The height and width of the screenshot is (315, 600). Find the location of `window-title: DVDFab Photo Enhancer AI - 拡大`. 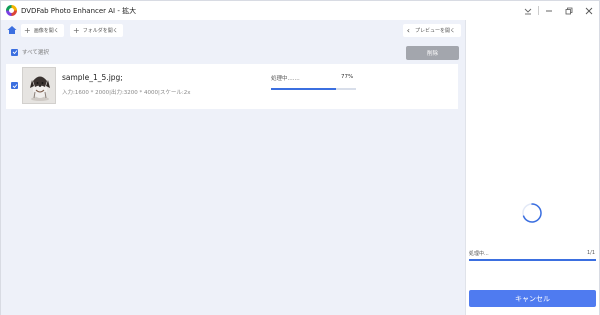

window-title: DVDFab Photo Enhancer AI - 拡大 is located at coordinates (79, 10).